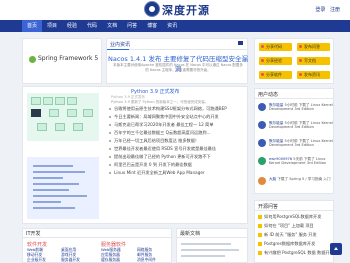 This screenshot has height=263, width=350. What do you see at coordinates (146, 260) in the screenshot?
I see `category-link: 消息中间件` at bounding box center [146, 260].